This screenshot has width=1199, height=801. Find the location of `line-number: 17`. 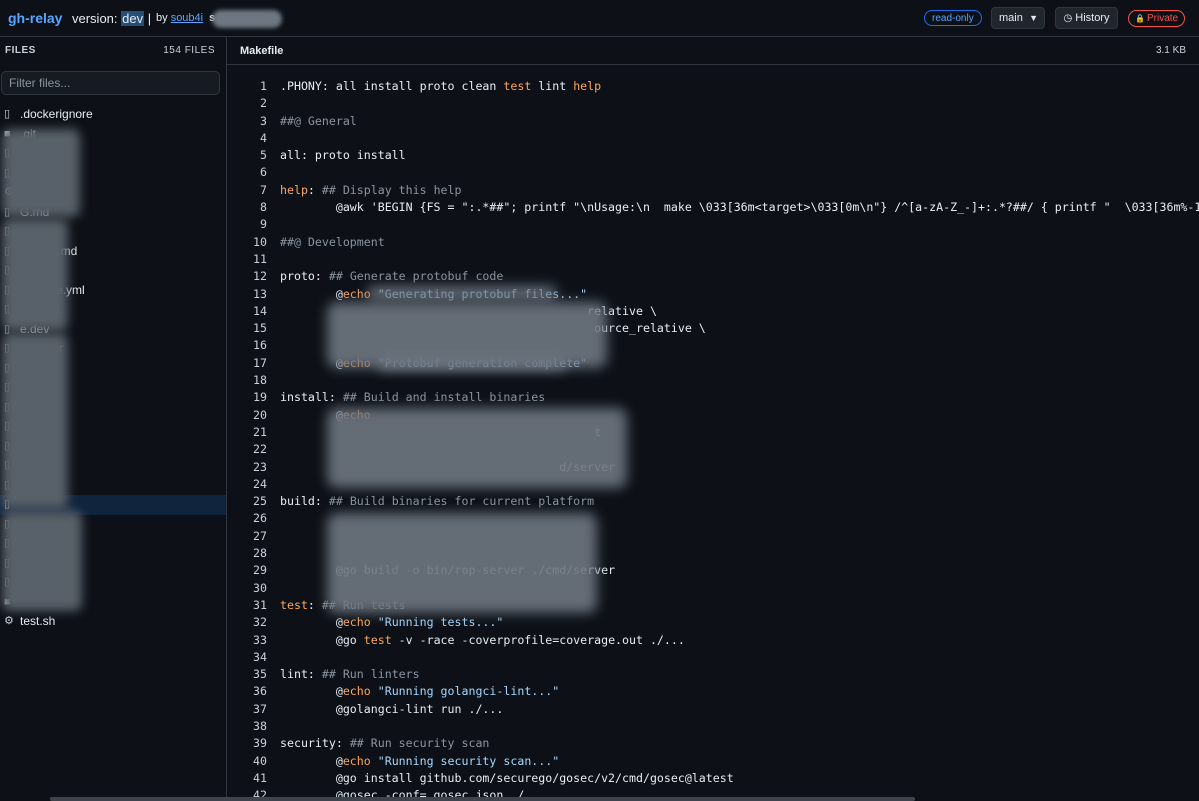

line-number: 17 is located at coordinates (260, 362).